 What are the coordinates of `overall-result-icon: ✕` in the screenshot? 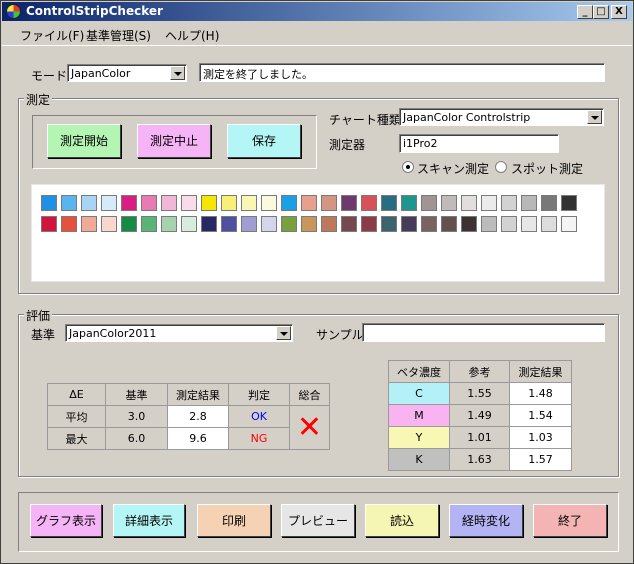 It's located at (309, 427).